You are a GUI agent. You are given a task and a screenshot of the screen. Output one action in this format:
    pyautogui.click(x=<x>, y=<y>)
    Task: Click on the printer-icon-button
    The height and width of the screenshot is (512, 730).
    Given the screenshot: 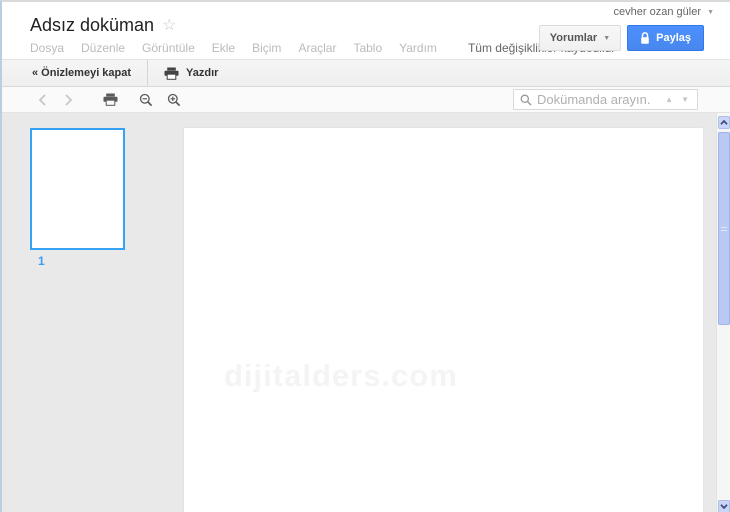 What is the action you would take?
    pyautogui.click(x=110, y=100)
    